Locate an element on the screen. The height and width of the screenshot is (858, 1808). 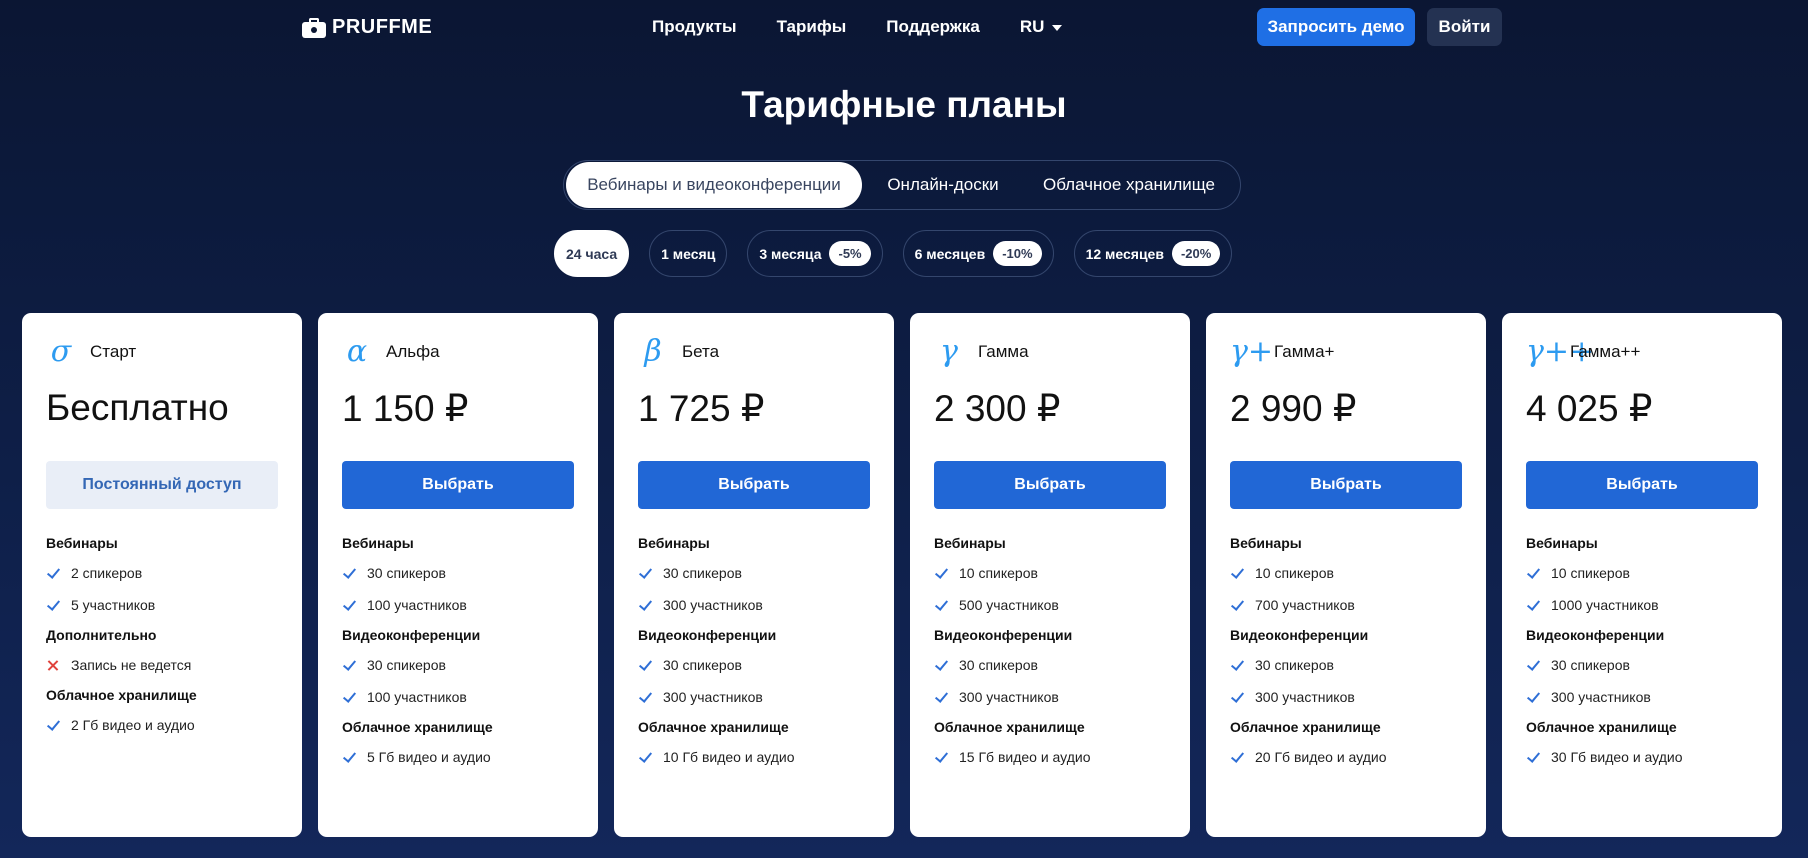
feature-item: 15 Гб видео и аудио is located at coordinates (1050, 757).